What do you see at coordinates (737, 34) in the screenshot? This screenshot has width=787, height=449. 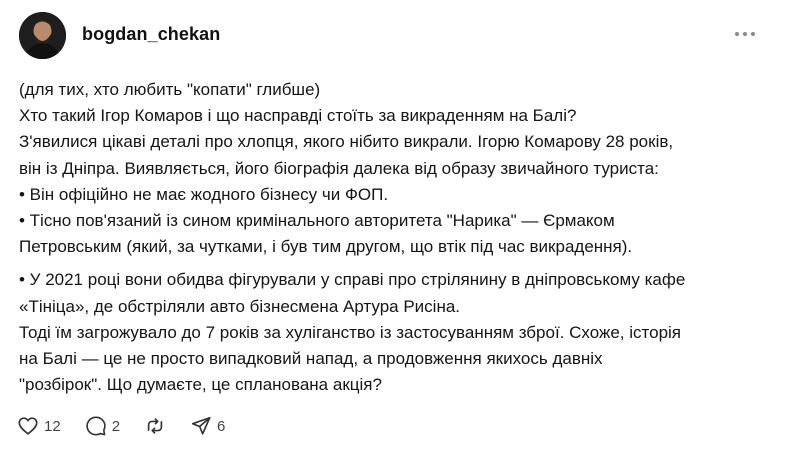 I see `more-horizontal-icon` at bounding box center [737, 34].